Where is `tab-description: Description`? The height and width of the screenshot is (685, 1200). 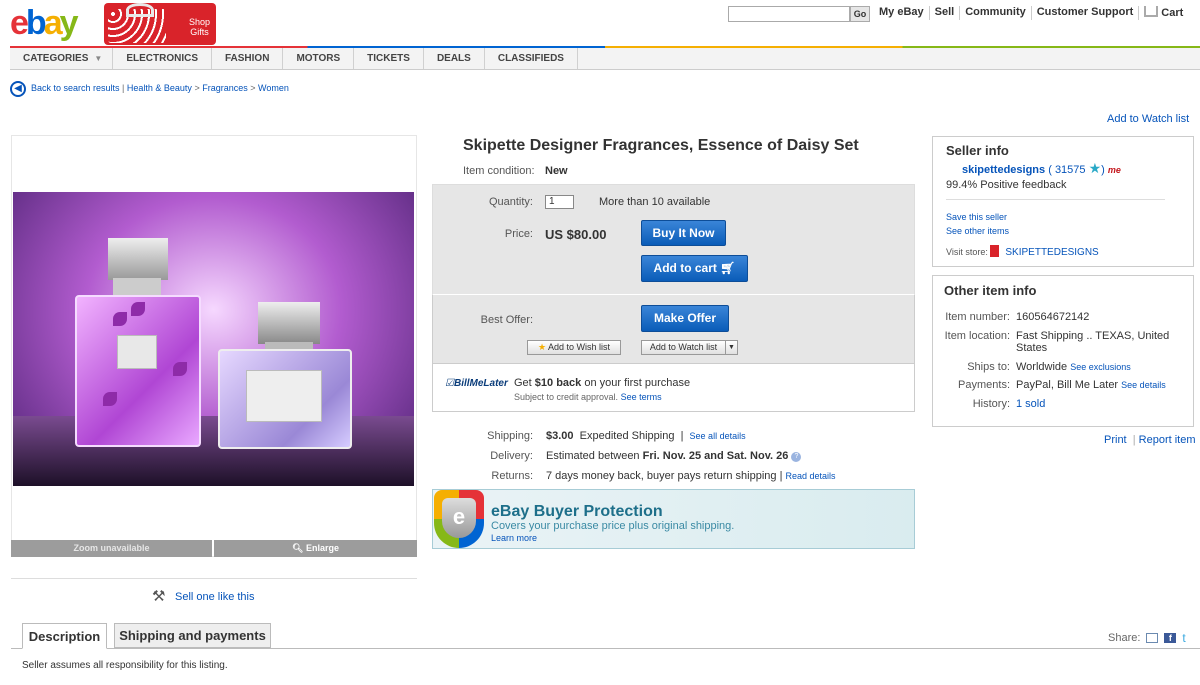
tab-description: Description is located at coordinates (64, 636).